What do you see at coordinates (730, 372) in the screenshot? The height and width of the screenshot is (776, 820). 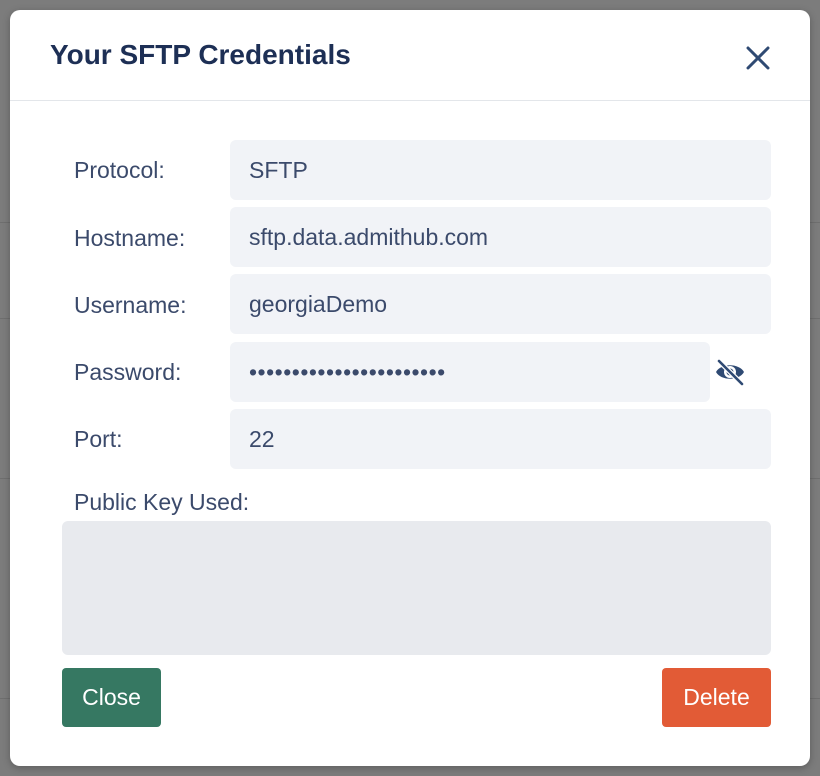 I see `eye-slash-icon` at bounding box center [730, 372].